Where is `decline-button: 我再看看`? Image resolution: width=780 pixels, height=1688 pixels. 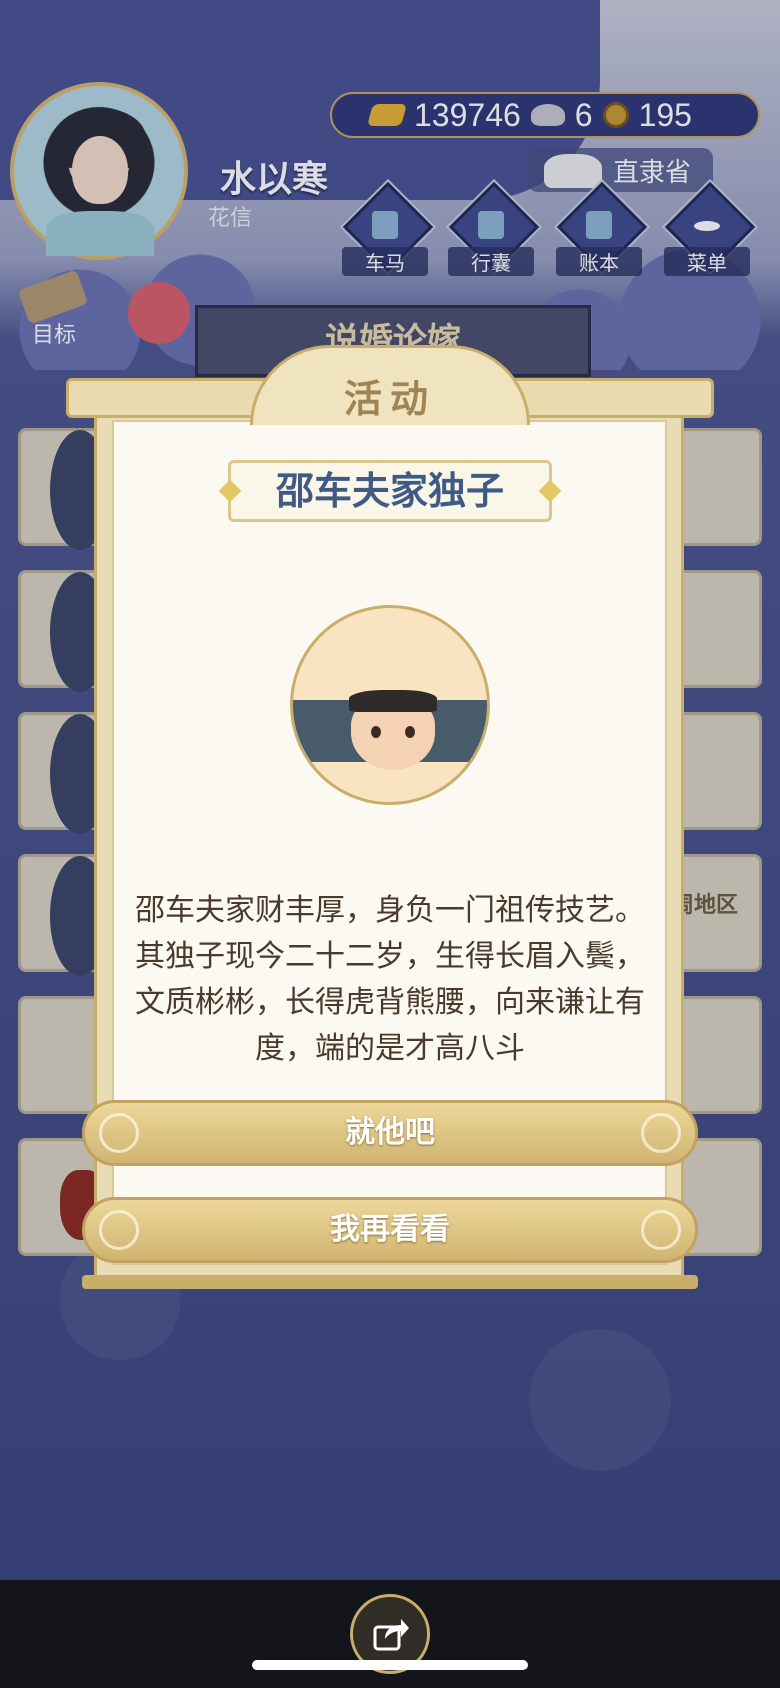 decline-button: 我再看看 is located at coordinates (390, 1230).